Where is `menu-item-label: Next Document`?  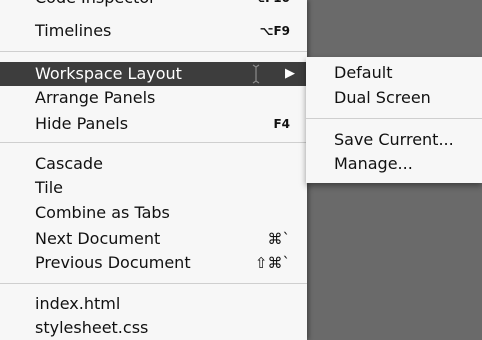
menu-item-label: Next Document is located at coordinates (98, 238).